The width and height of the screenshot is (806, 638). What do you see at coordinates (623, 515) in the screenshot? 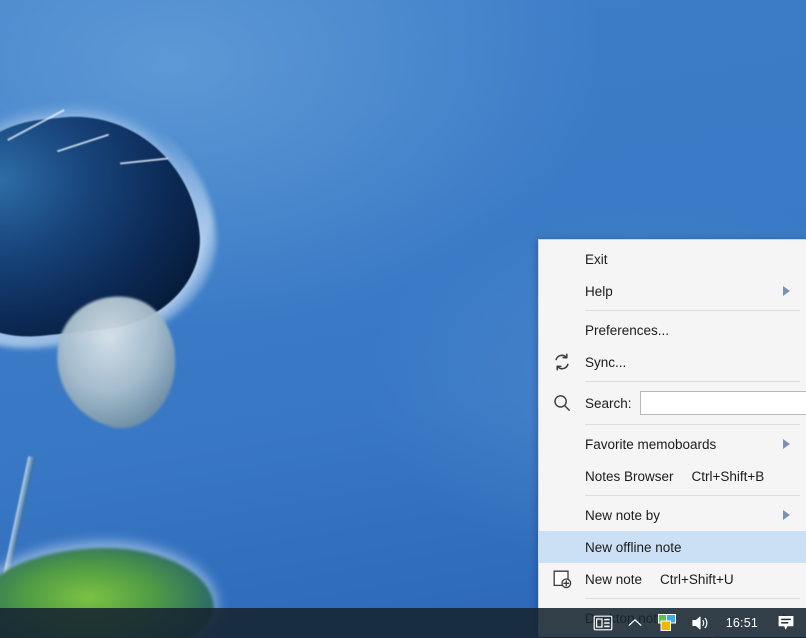
I see `menu-item-new-note-by-label: New note by` at bounding box center [623, 515].